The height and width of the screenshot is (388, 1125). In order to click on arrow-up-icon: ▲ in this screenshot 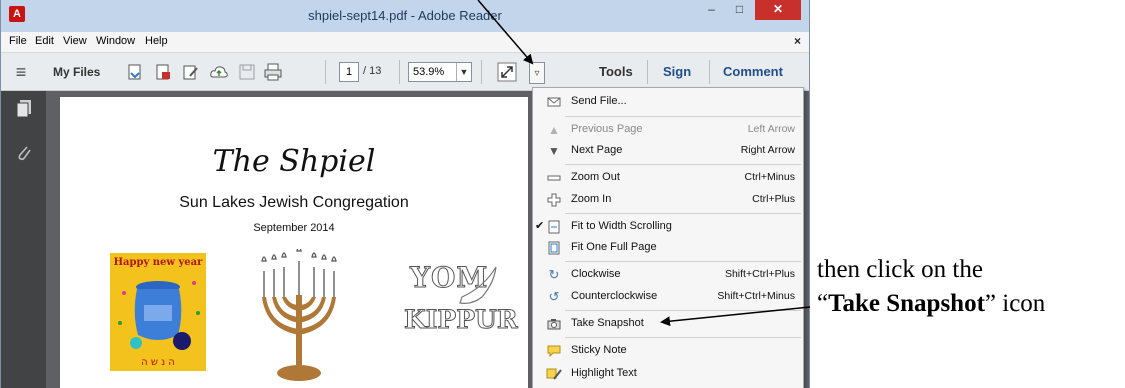, I will do `click(554, 130)`.